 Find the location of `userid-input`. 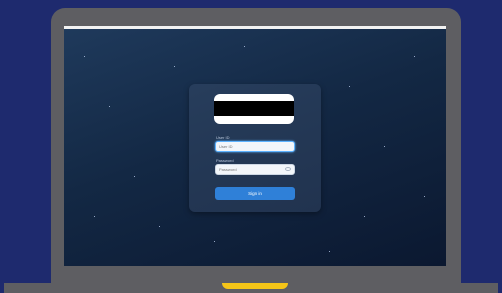

userid-input is located at coordinates (255, 146).